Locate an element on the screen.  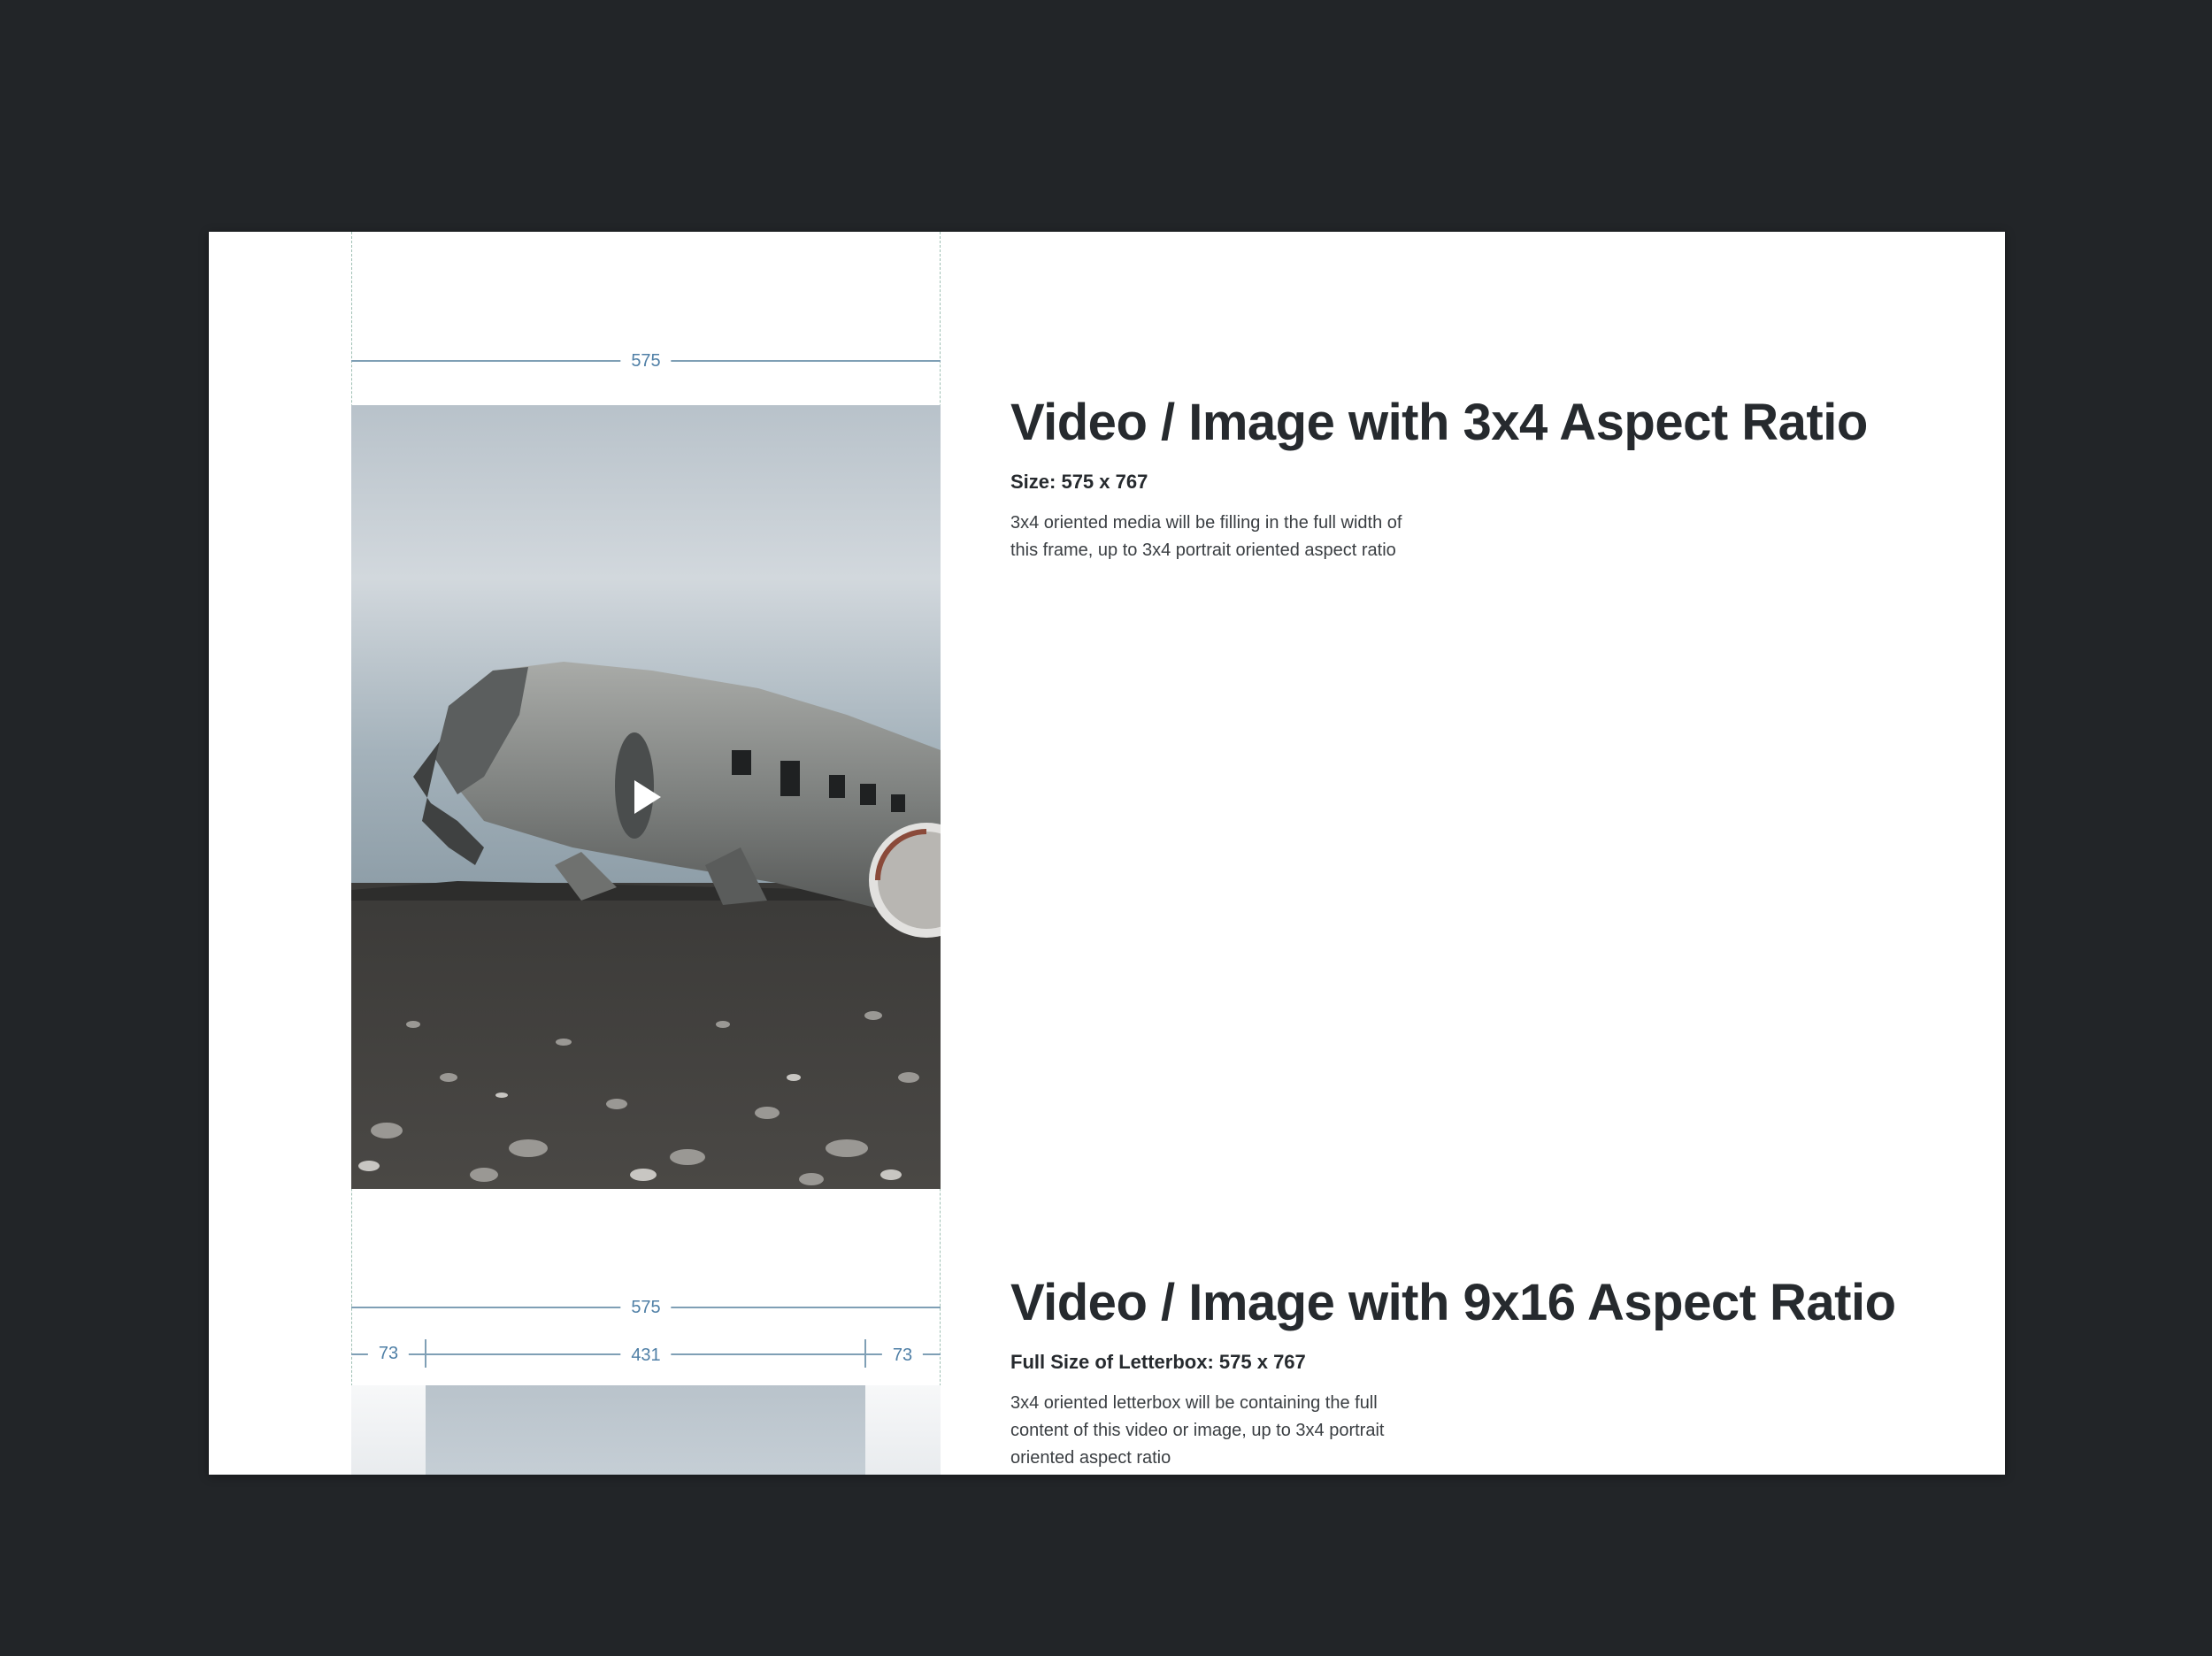
media-width-label: 431 is located at coordinates (646, 1355).